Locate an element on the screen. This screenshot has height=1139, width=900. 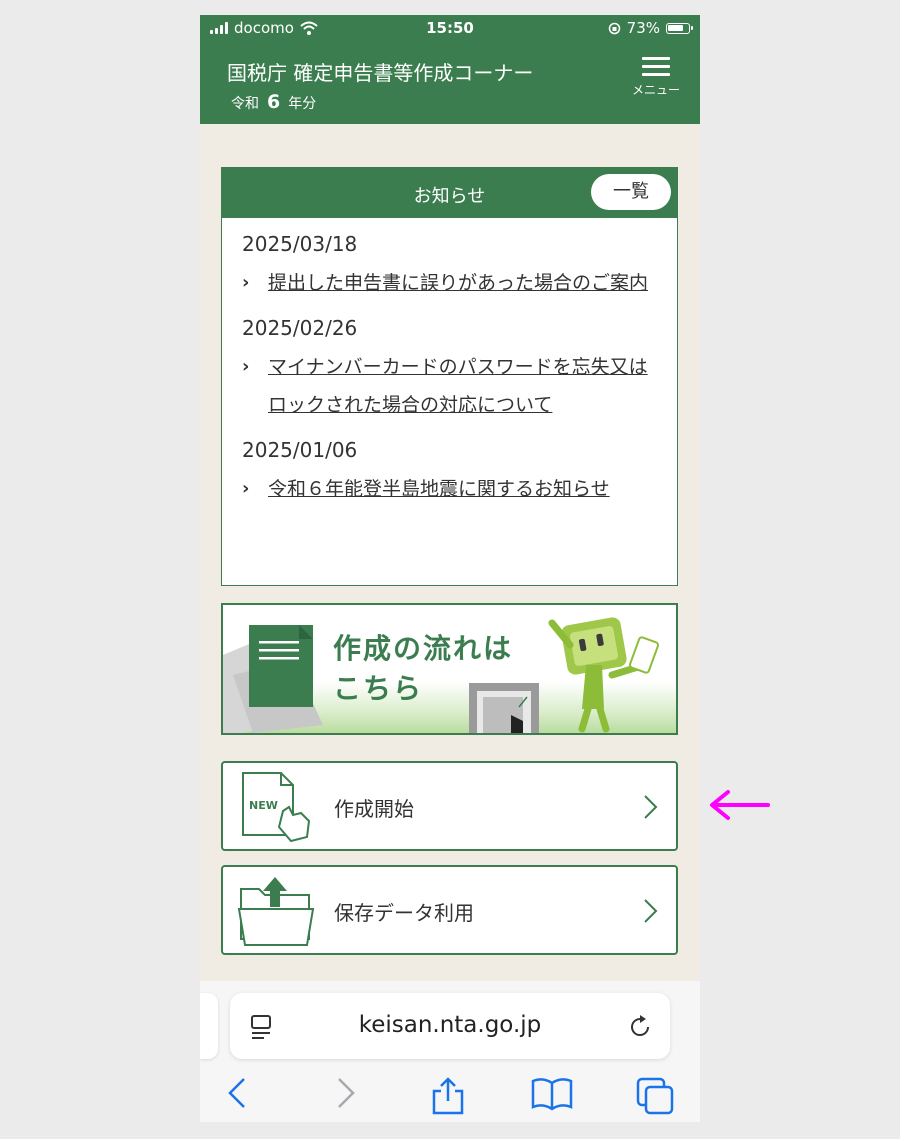
battery-percent: 73% is located at coordinates (643, 28).